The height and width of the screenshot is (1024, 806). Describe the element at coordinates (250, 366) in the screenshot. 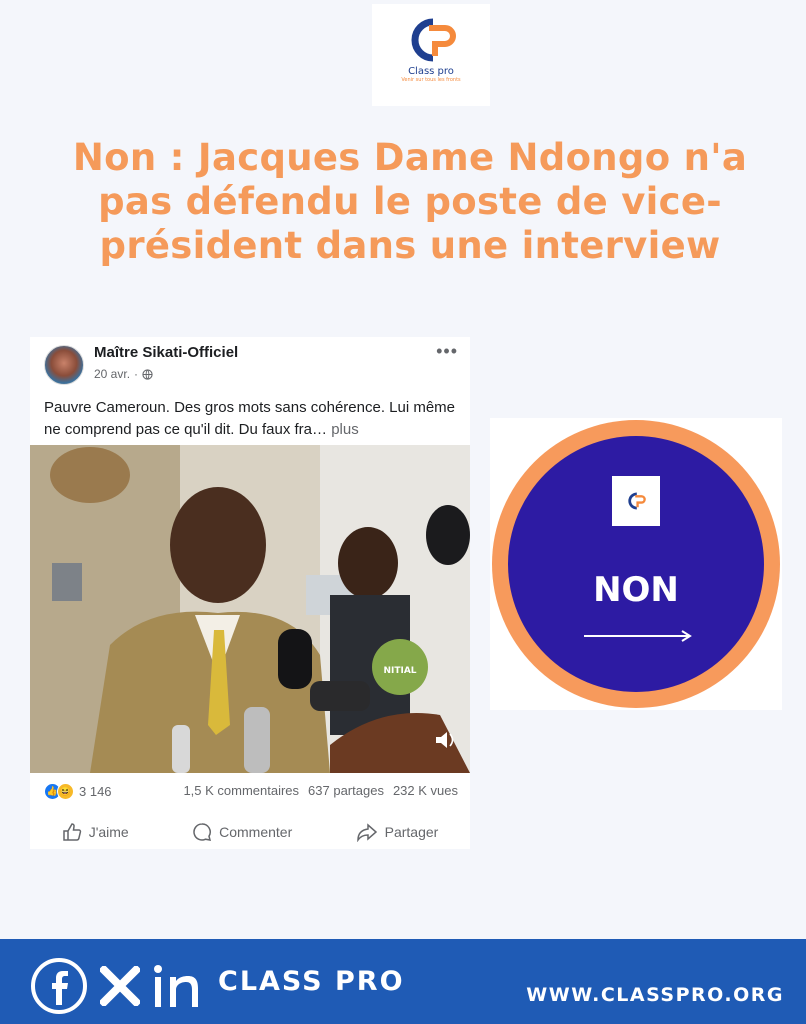

I see `post-header: Maître Sikati-Officiel 20 avr. · •••` at that location.